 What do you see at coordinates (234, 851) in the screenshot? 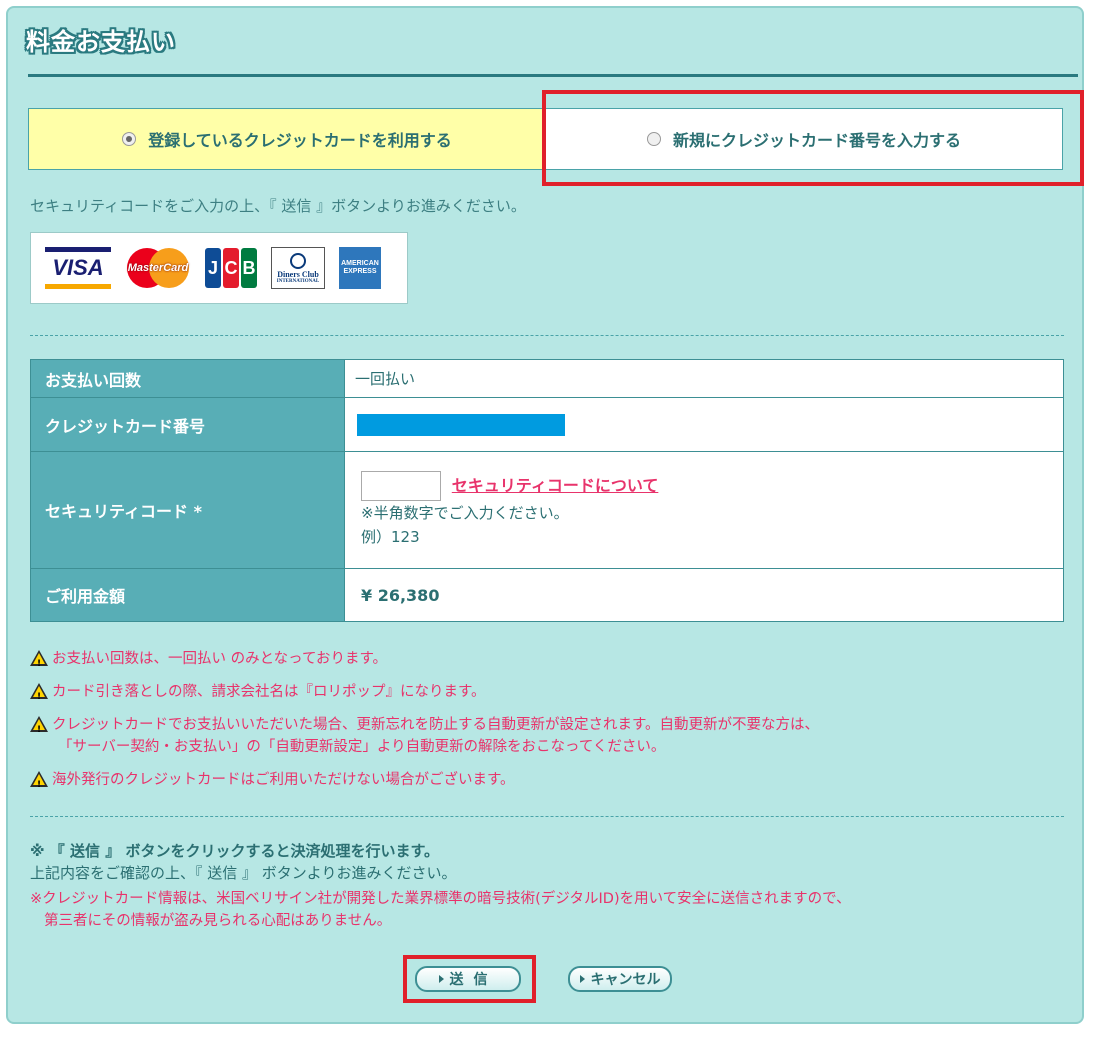
I see `submit-warning: ※ 『 送信 』 ボタンをクリックすると決済処理を行います。` at bounding box center [234, 851].